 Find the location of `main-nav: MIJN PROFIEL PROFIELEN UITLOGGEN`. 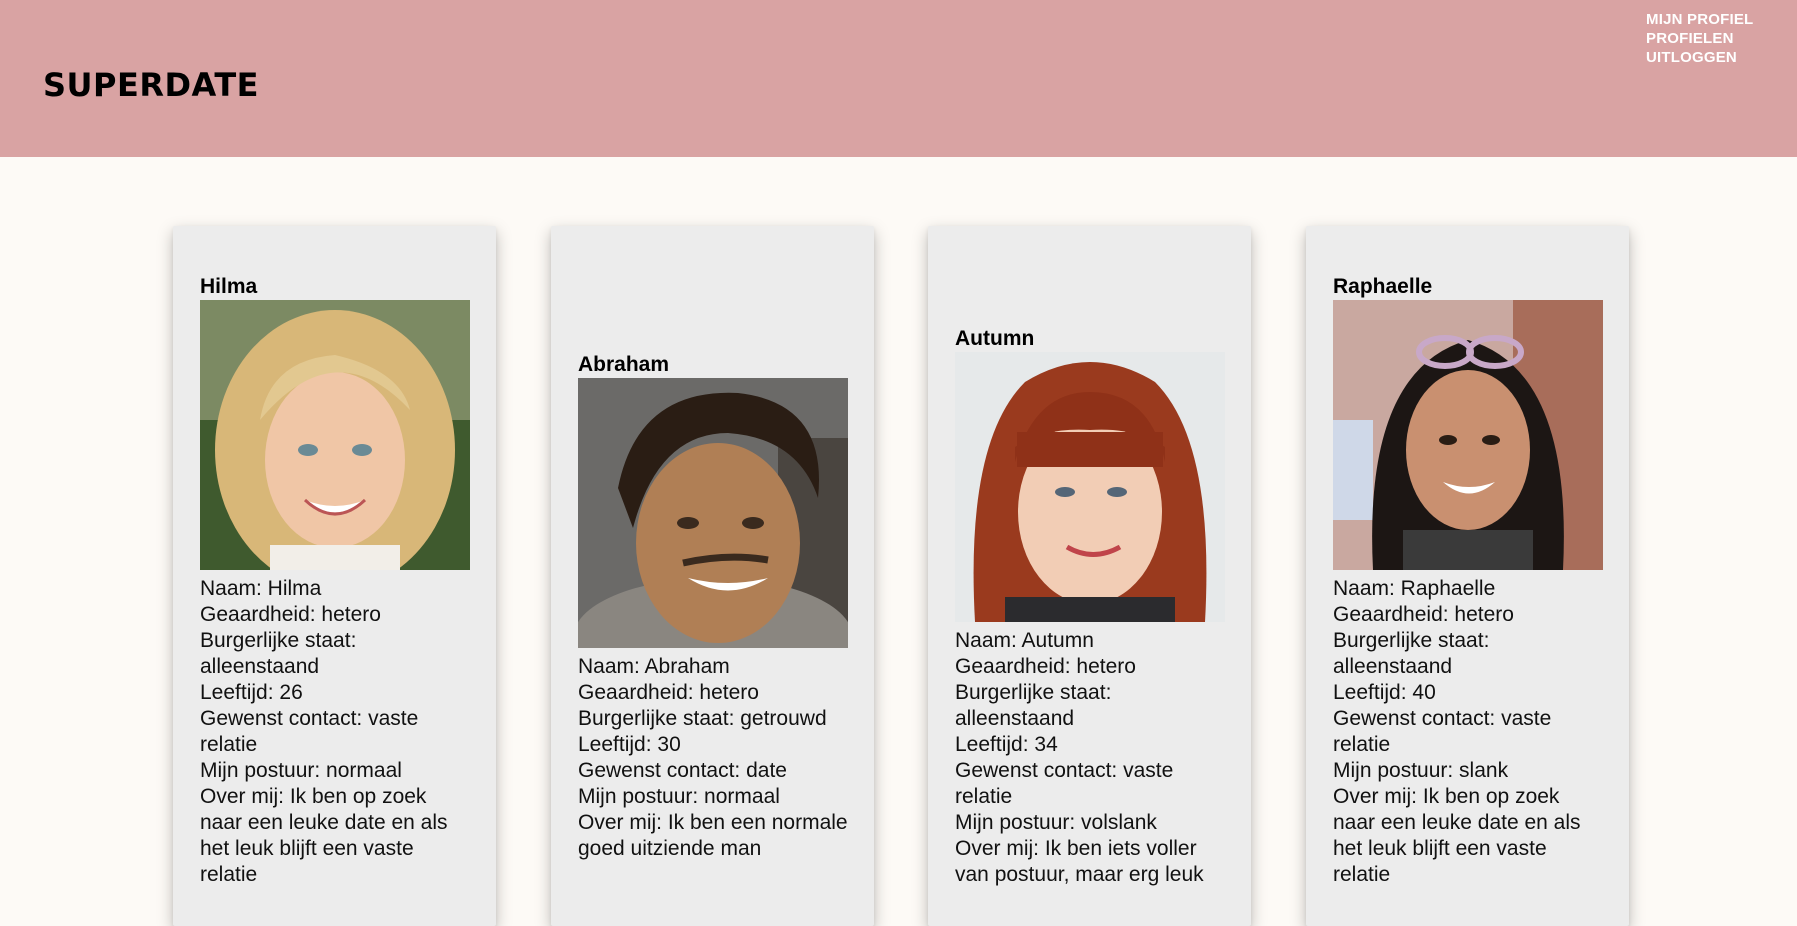

main-nav: MIJN PROFIEL PROFIELEN UITLOGGEN is located at coordinates (1699, 38).